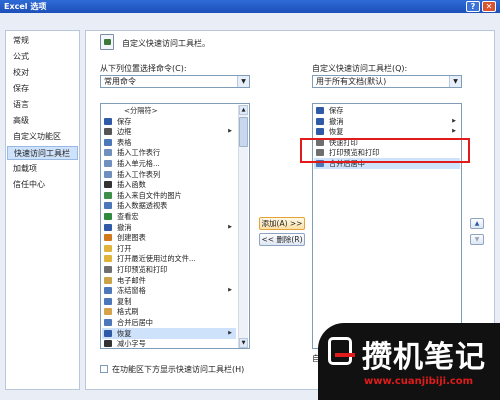 Image resolution: width=500 pixels, height=400 pixels. What do you see at coordinates (124, 142) in the screenshot?
I see `command-label: 表格` at bounding box center [124, 142].